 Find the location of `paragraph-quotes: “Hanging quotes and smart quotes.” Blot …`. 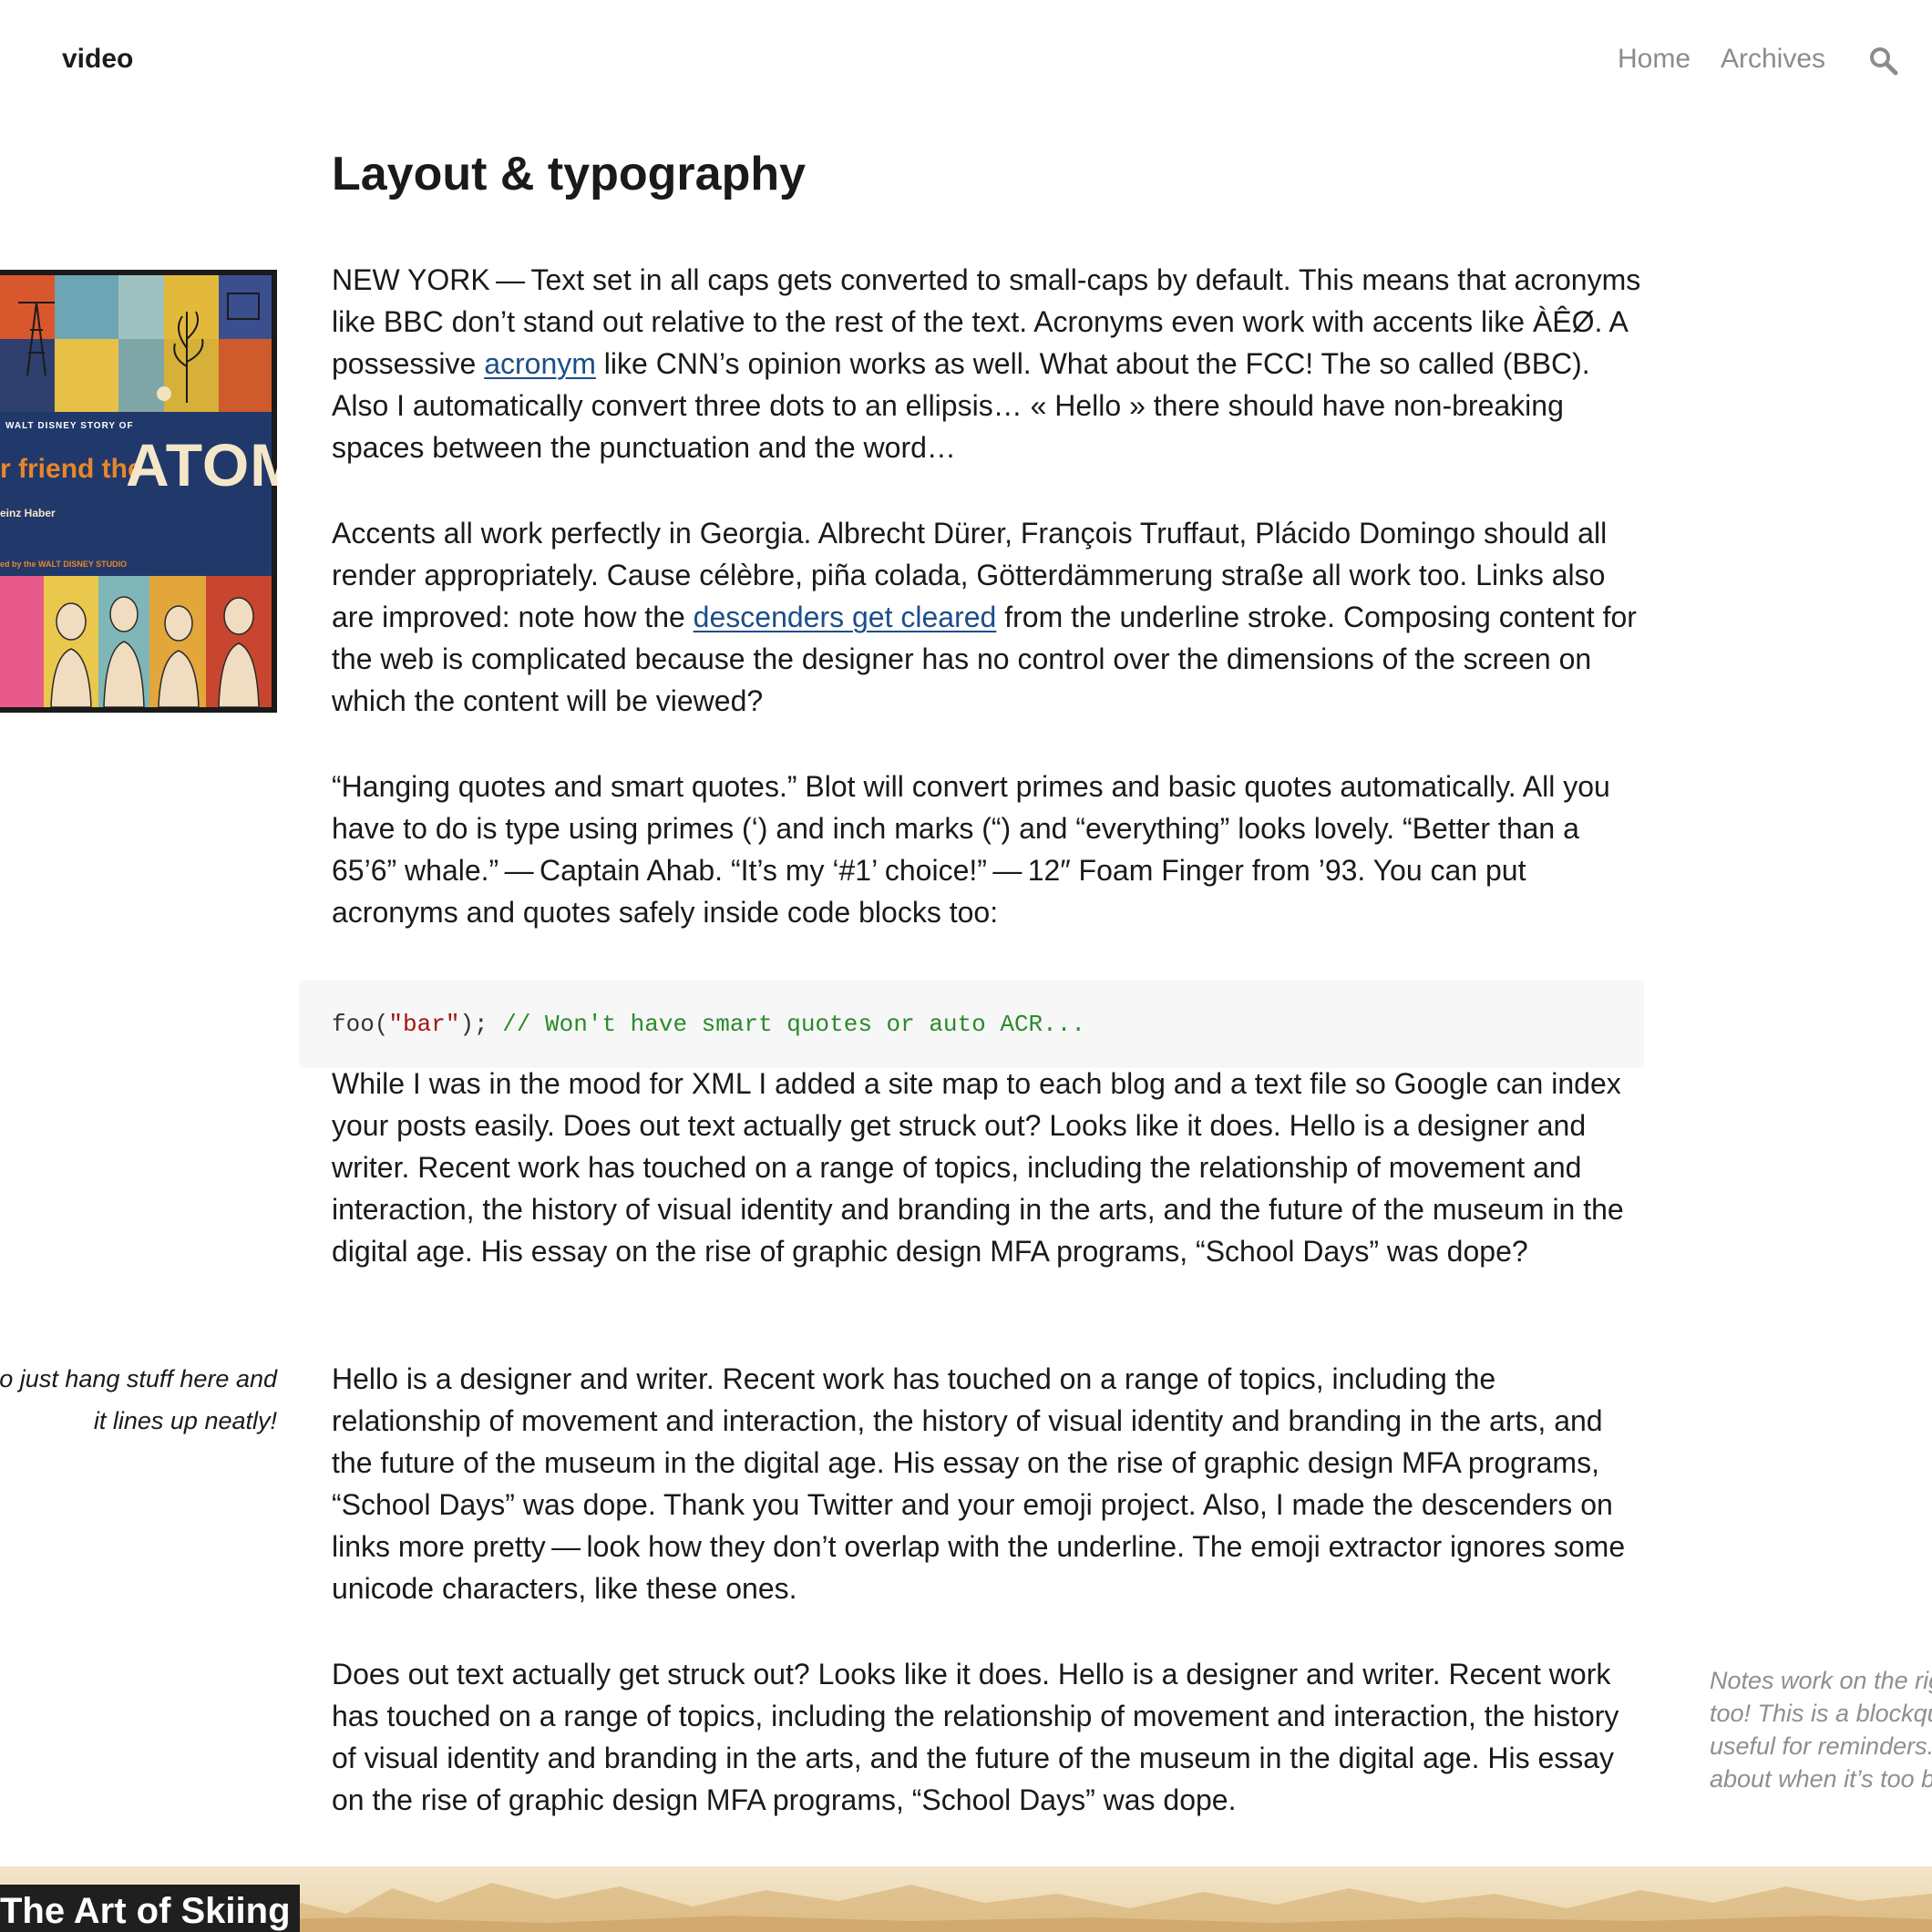

paragraph-quotes: “Hanging quotes and smart quotes.” Blot … is located at coordinates (971, 849).